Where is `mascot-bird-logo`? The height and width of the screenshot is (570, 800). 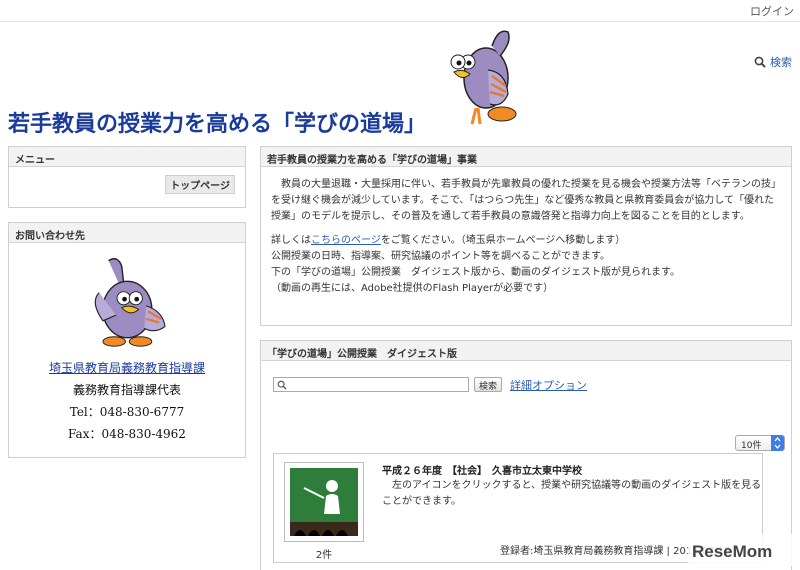 mascot-bird-logo is located at coordinates (483, 77).